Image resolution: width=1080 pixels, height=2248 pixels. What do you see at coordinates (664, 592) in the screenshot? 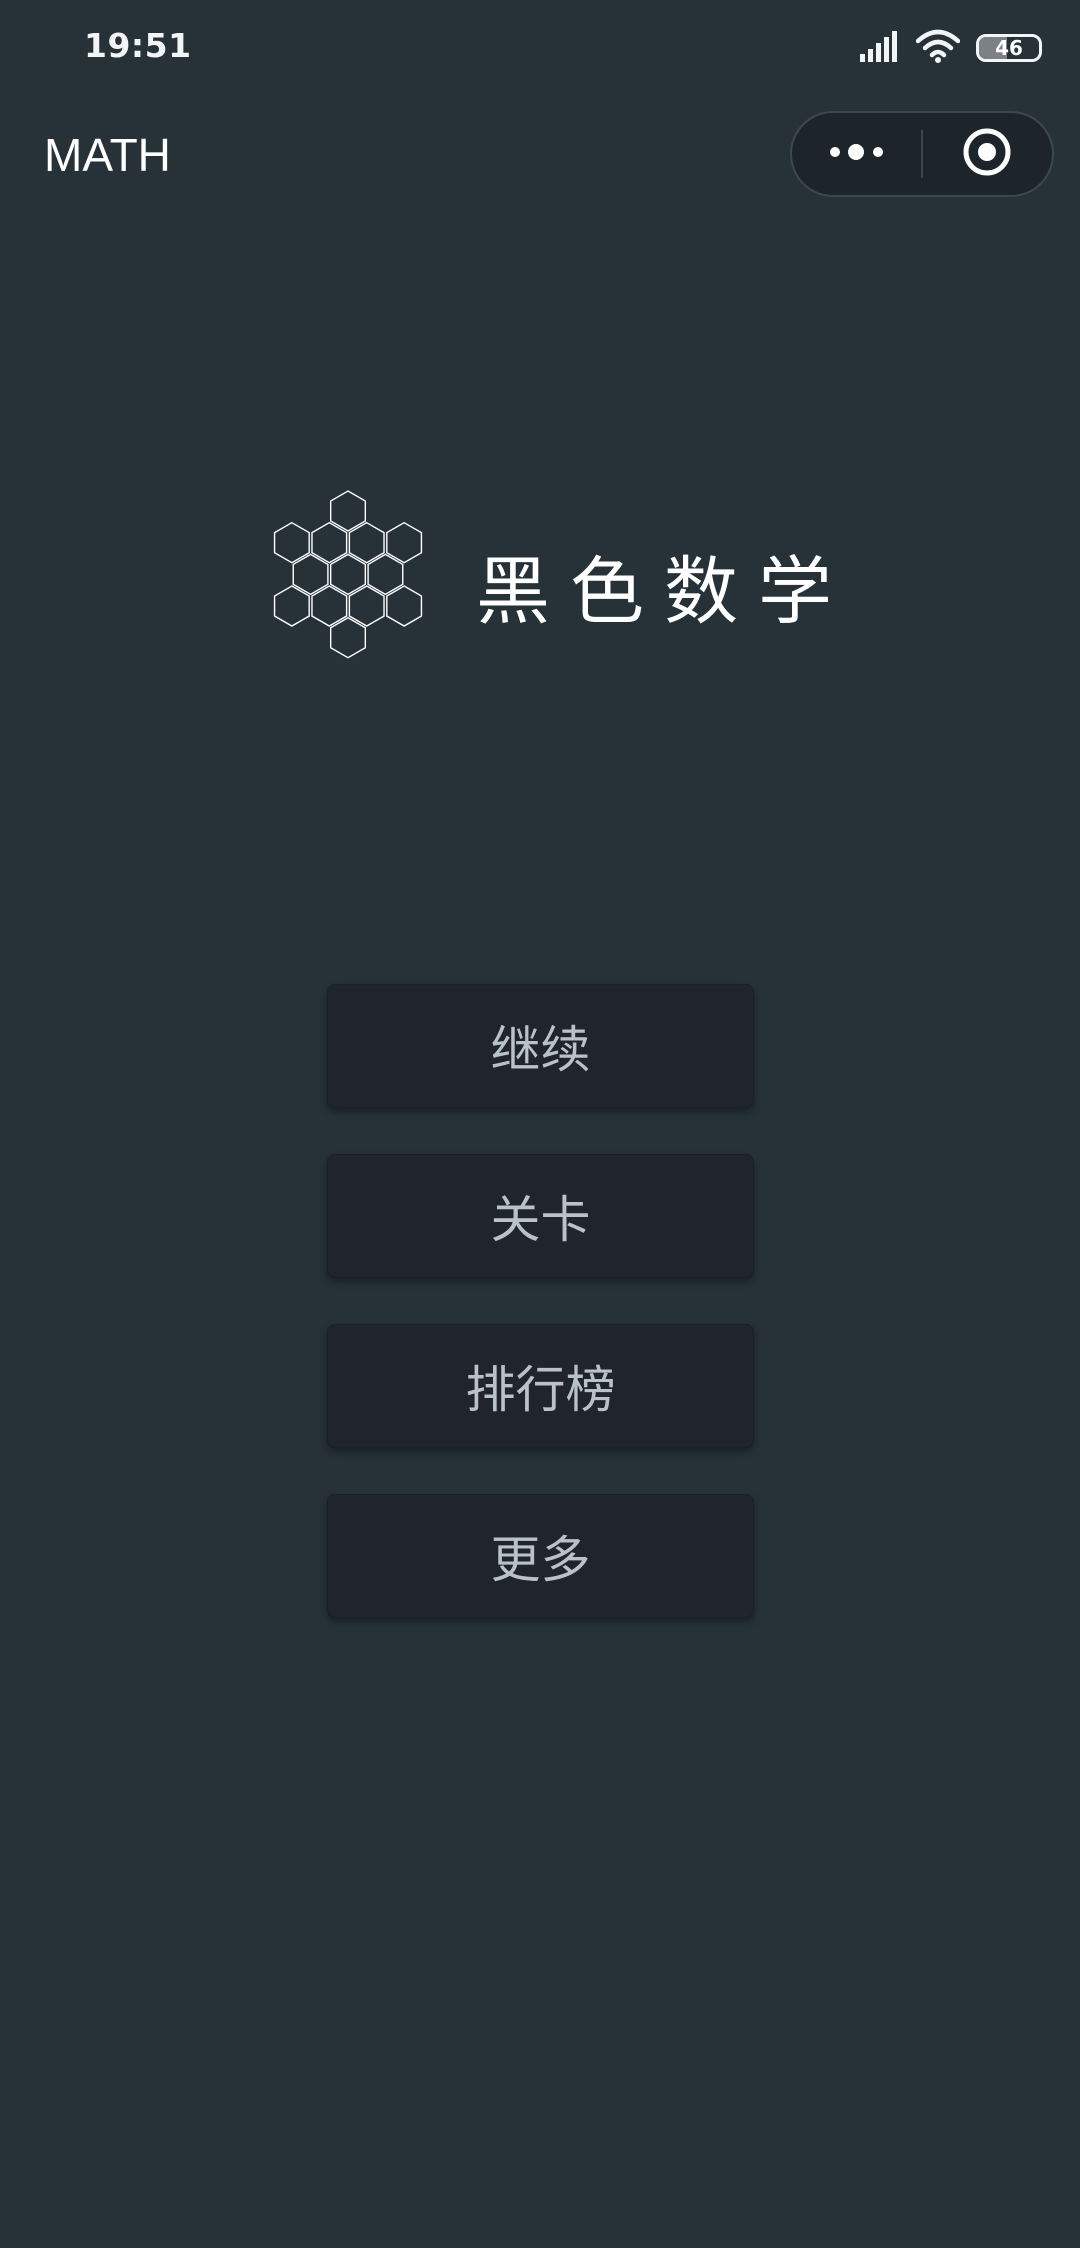
I see `app-title: 黑色数学` at bounding box center [664, 592].